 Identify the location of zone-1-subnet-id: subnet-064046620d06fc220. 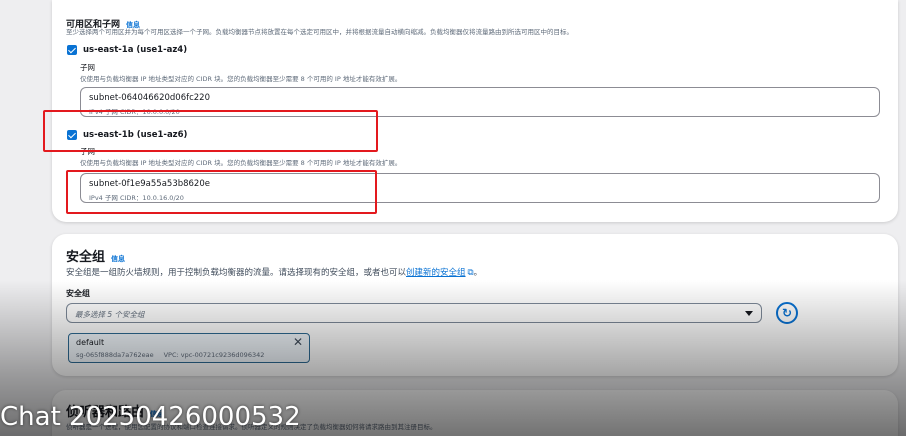
(150, 98).